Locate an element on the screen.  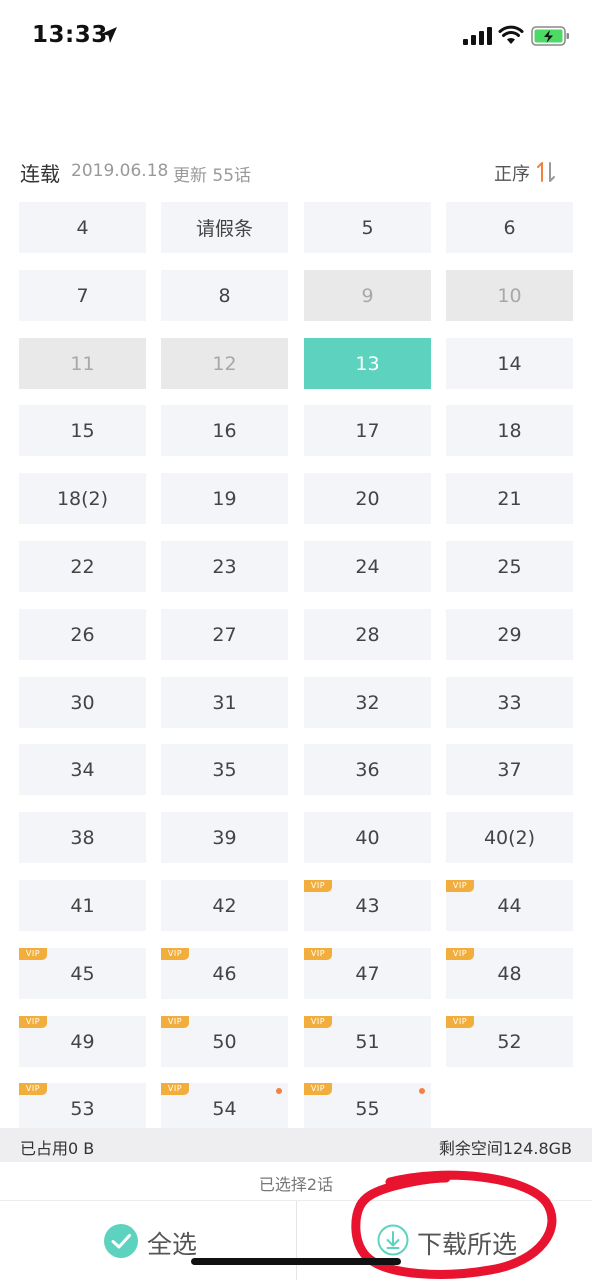
episode-item: 11 is located at coordinates (82, 363).